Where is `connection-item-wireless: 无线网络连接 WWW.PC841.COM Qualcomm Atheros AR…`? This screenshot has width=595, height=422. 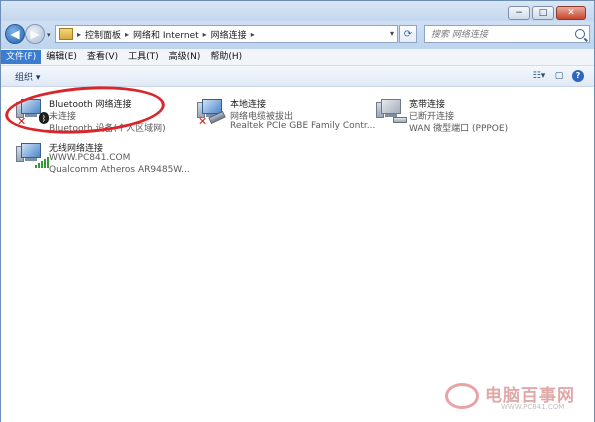 connection-item-wireless: 无线网络连接 WWW.PC841.COM Qualcomm Atheros AR… is located at coordinates (102, 156).